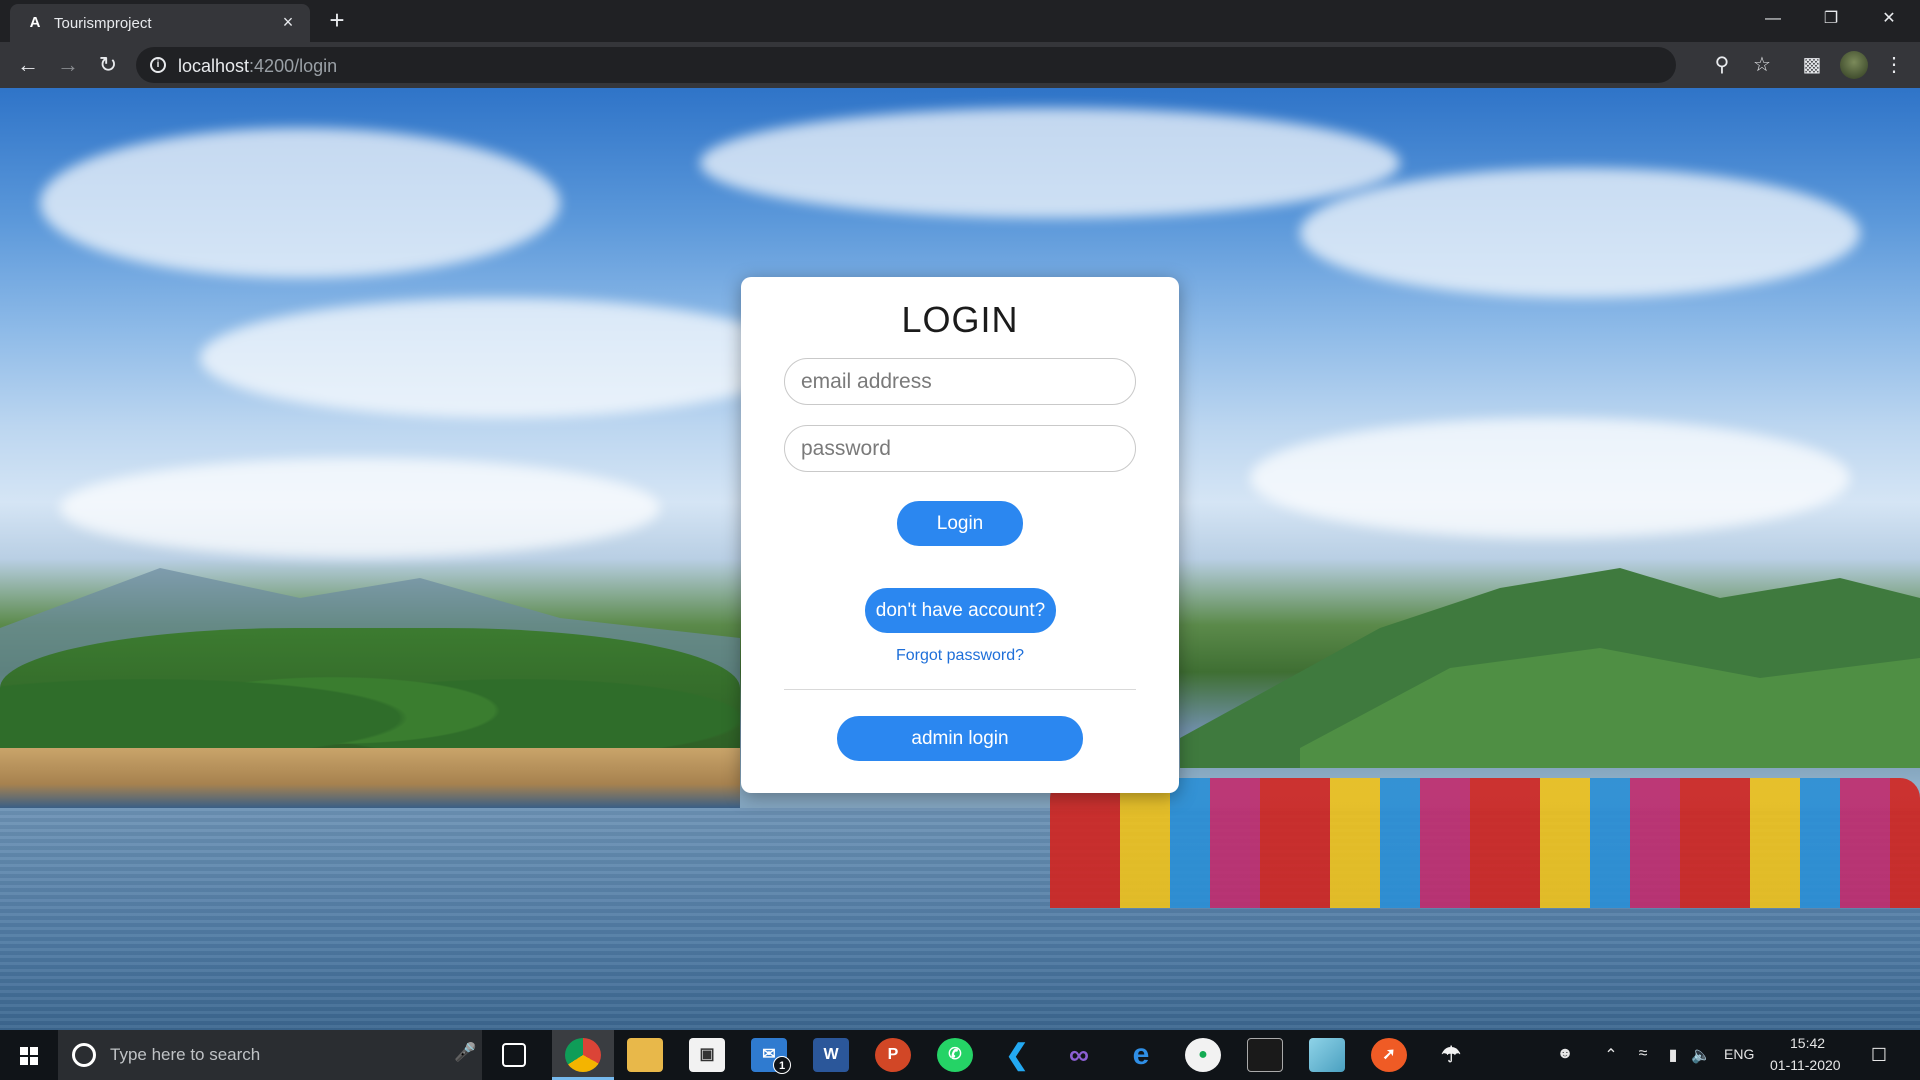 Image resolution: width=1920 pixels, height=1080 pixels. What do you see at coordinates (1485, 843) in the screenshot?
I see `shikara-boats` at bounding box center [1485, 843].